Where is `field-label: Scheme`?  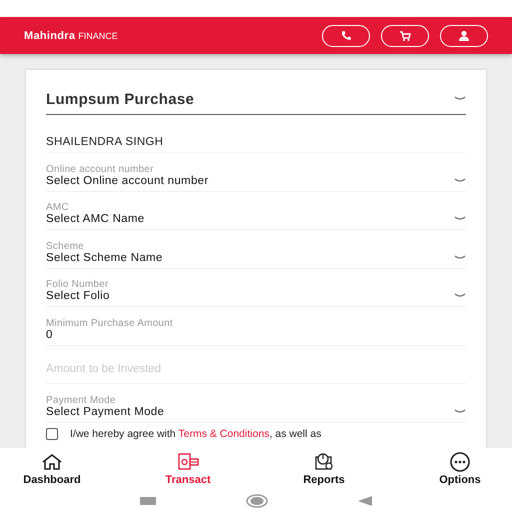
field-label: Scheme is located at coordinates (65, 246).